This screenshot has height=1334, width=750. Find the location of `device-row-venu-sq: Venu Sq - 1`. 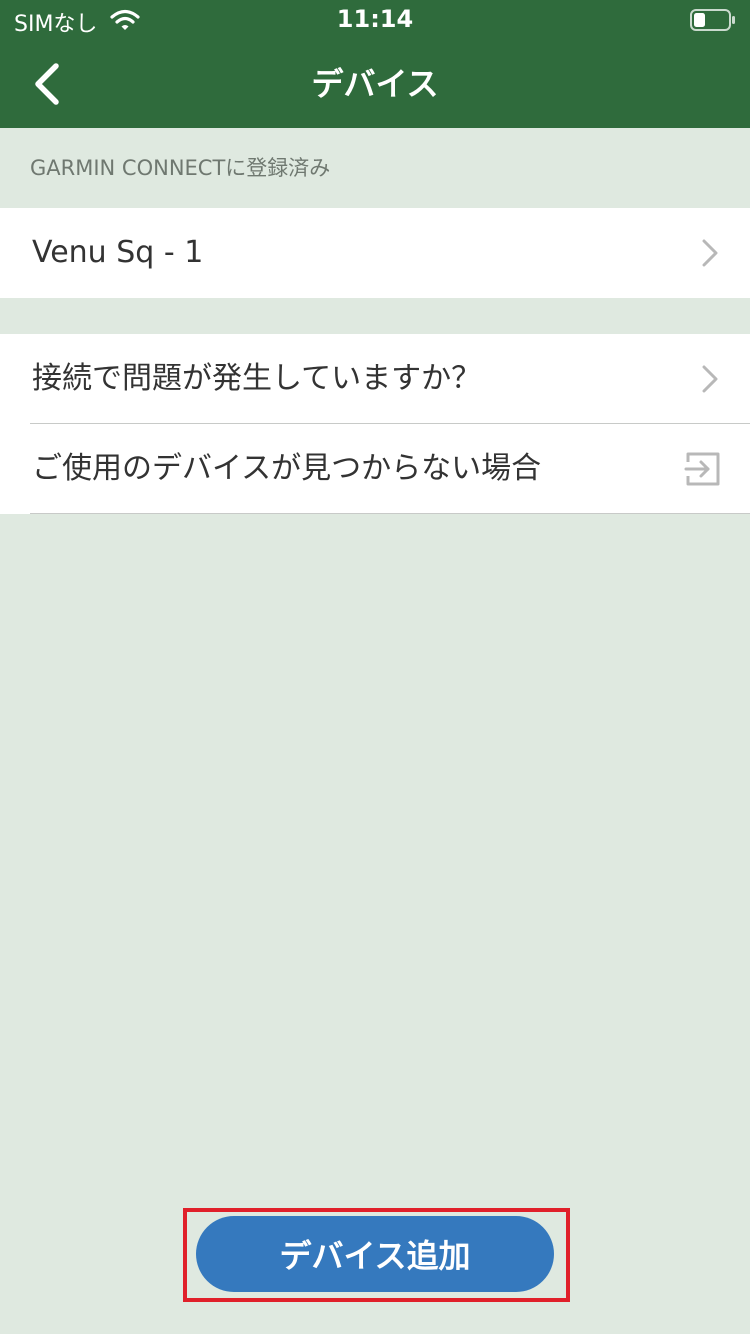

device-row-venu-sq: Venu Sq - 1 is located at coordinates (375, 253).